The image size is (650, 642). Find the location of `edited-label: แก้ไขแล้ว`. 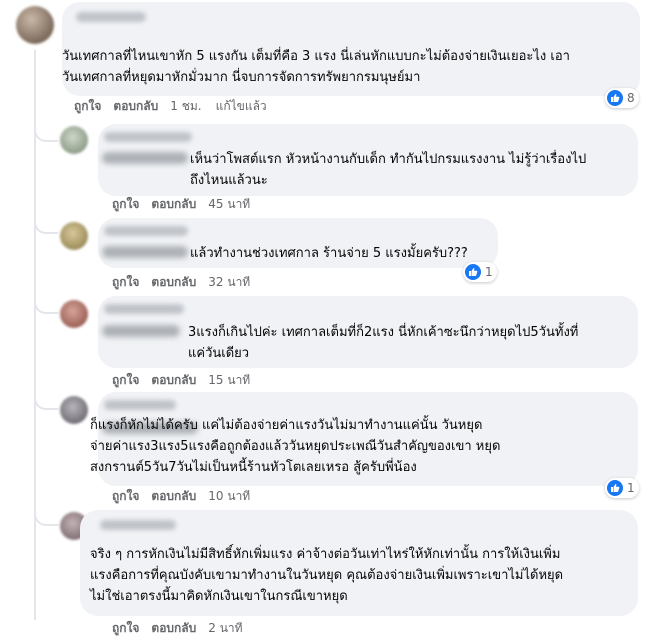

edited-label: แก้ไขแล้ว is located at coordinates (241, 106).